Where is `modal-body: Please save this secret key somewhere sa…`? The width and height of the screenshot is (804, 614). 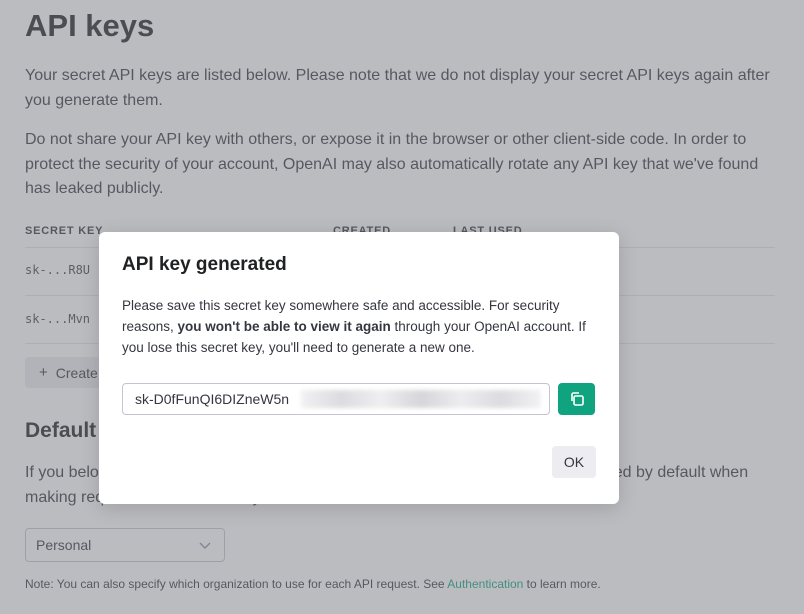 modal-body: Please save this secret key somewhere sa… is located at coordinates (354, 326).